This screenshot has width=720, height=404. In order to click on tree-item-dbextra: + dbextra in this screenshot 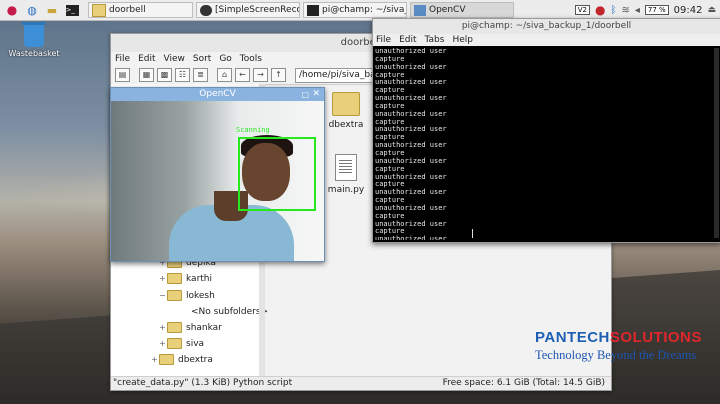, I will do `click(182, 359)`.